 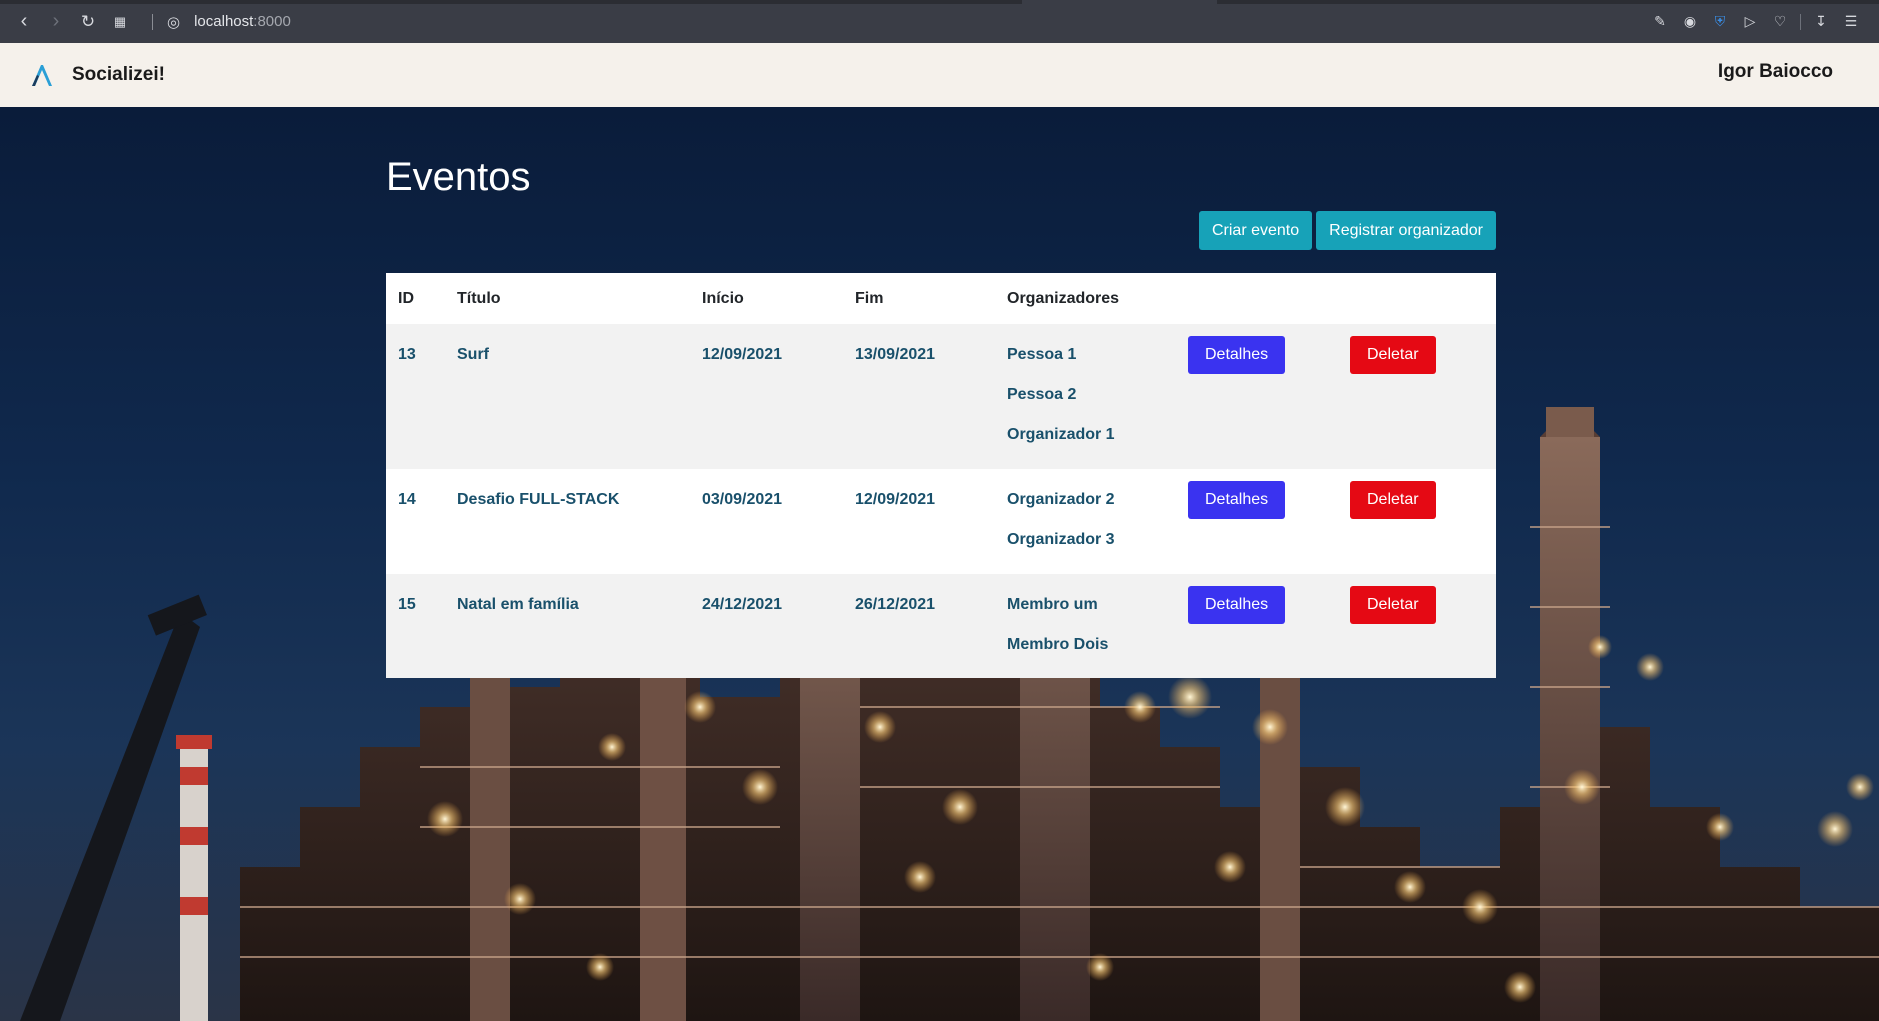 I want to click on tabs-grid-icon: ▦, so click(x=120, y=22).